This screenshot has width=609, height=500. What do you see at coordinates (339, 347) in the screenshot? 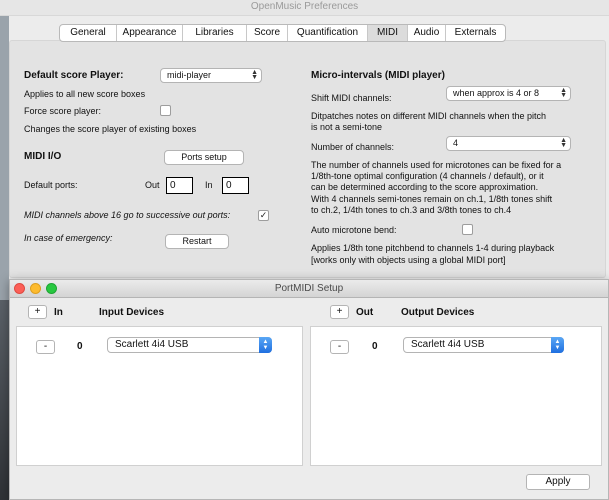
I see `remove-output-button: -` at bounding box center [339, 347].